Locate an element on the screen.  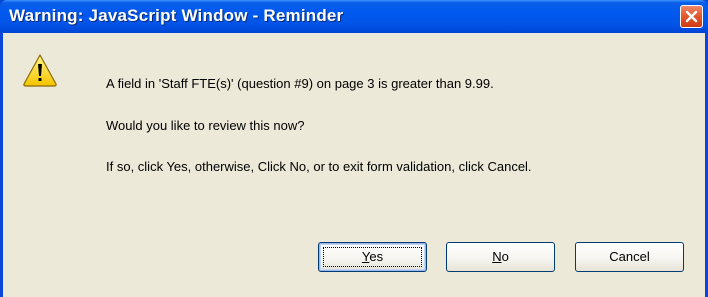
no-mnemonic: N is located at coordinates (497, 256).